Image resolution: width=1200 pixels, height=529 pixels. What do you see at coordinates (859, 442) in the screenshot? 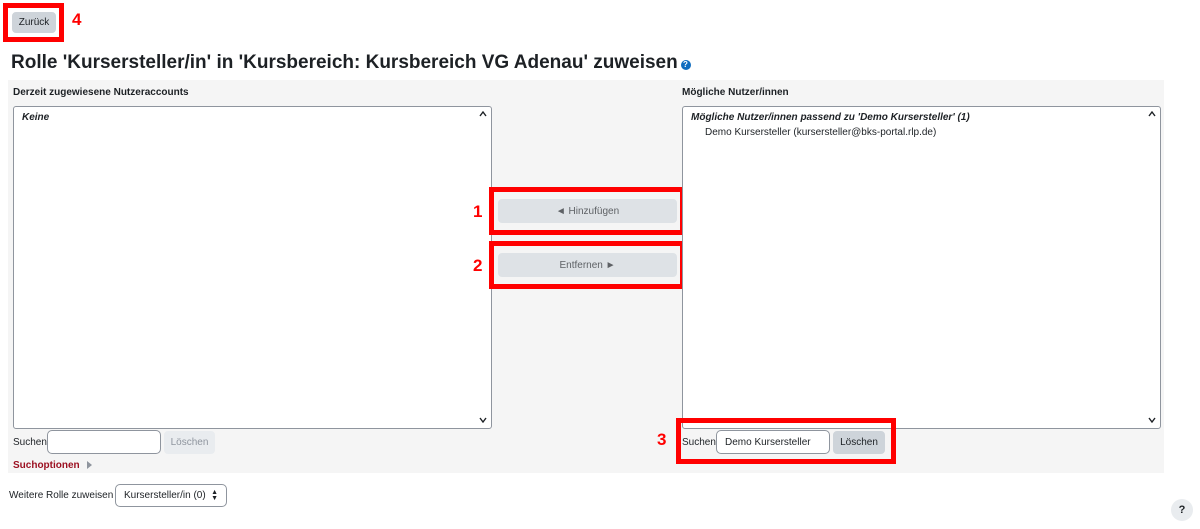
I see `potential-clear-button: Löschen` at bounding box center [859, 442].